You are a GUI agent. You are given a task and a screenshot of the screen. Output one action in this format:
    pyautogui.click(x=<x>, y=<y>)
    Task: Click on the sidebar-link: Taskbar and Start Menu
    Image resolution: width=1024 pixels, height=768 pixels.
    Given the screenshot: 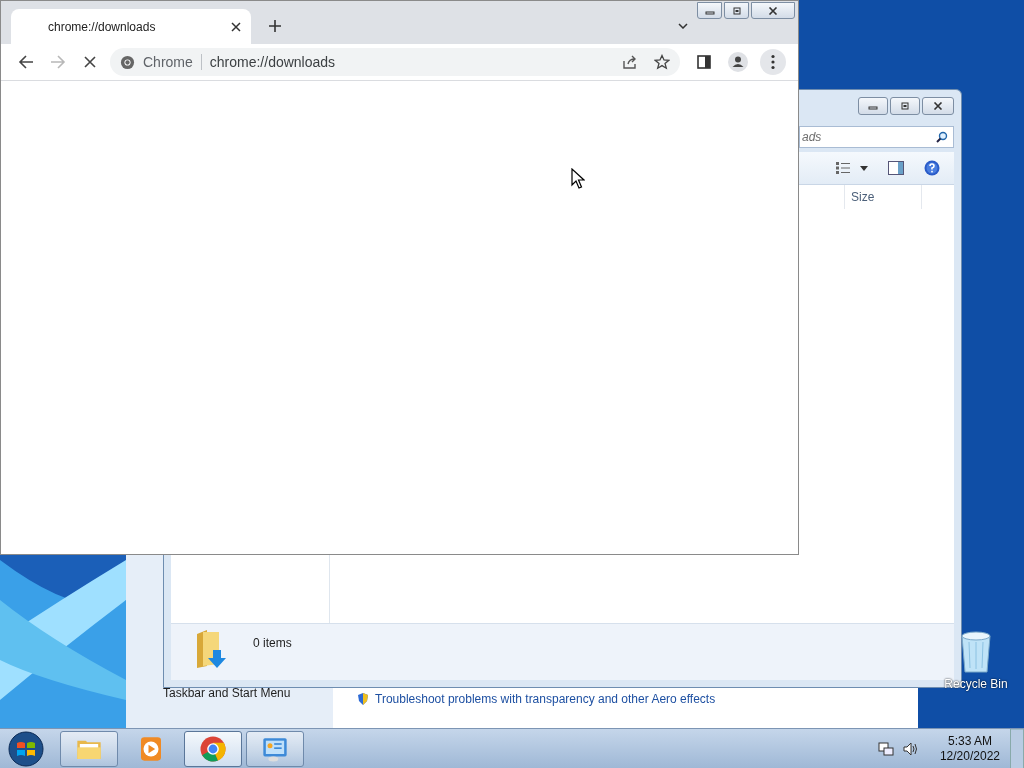 What is the action you would take?
    pyautogui.click(x=227, y=693)
    